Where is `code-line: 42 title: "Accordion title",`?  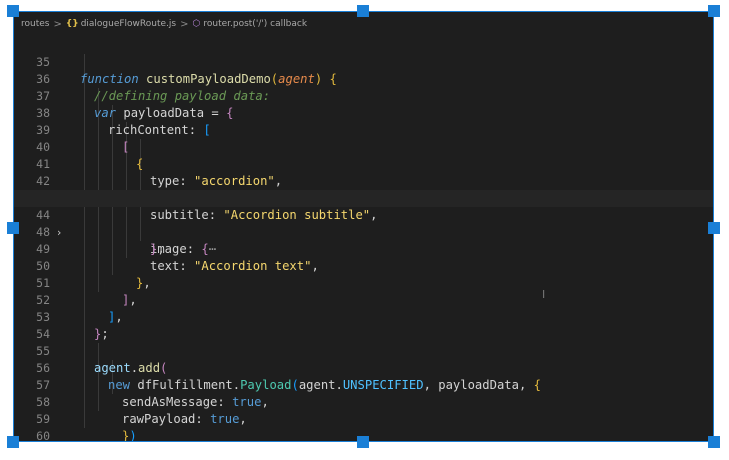
code-line: 42 title: "Accordion title", is located at coordinates (363, 180).